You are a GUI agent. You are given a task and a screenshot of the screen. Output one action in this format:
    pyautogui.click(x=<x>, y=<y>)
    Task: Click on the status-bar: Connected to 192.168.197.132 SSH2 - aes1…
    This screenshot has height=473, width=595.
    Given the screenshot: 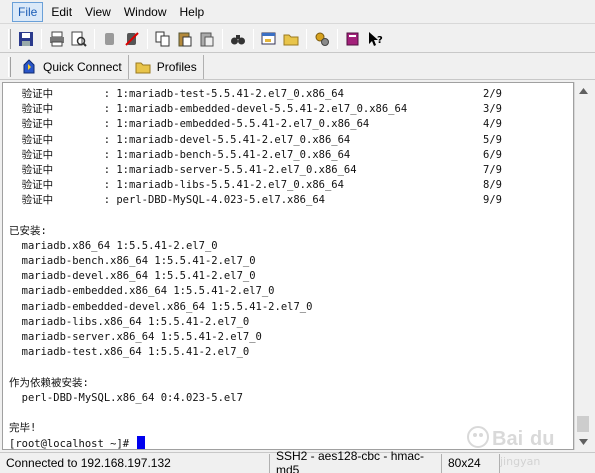 What is the action you would take?
    pyautogui.click(x=297, y=461)
    